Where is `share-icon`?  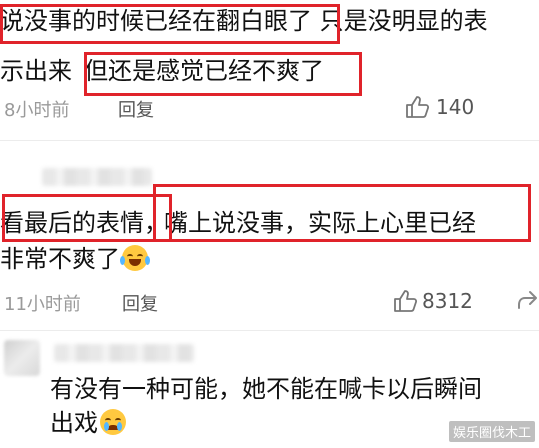
share-icon is located at coordinates (527, 300).